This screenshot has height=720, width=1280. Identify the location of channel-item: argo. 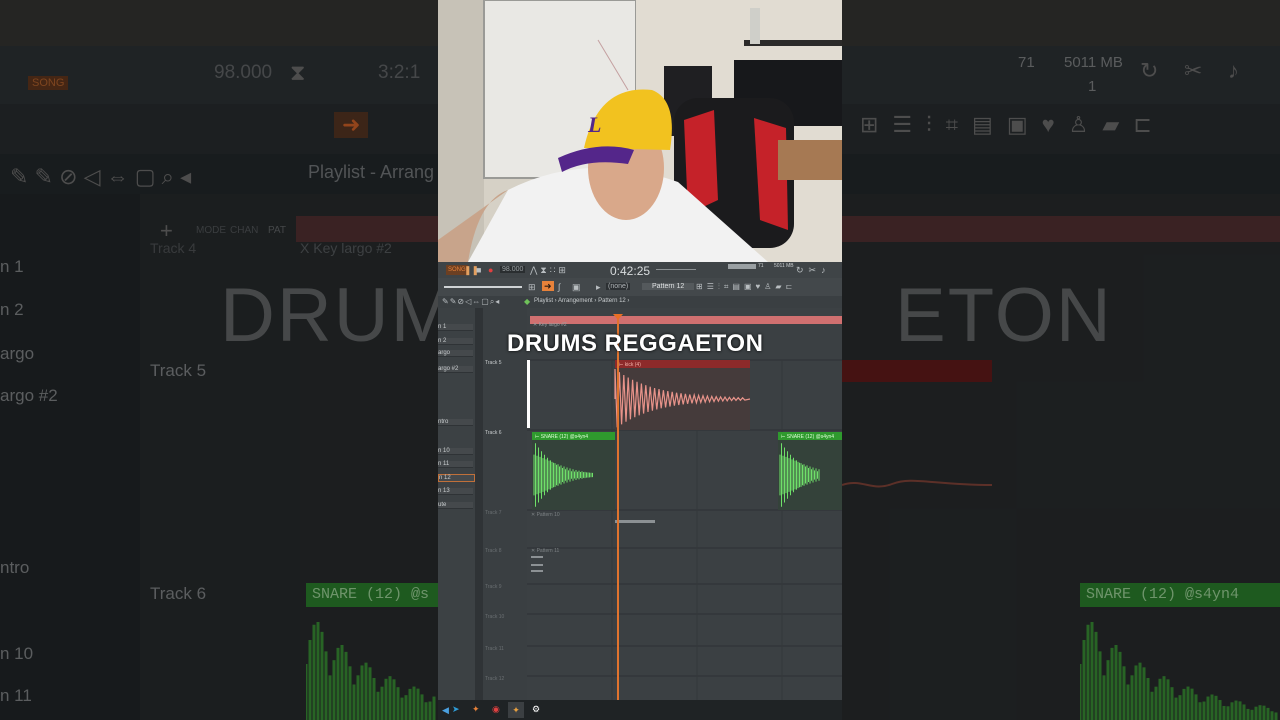
(455, 353).